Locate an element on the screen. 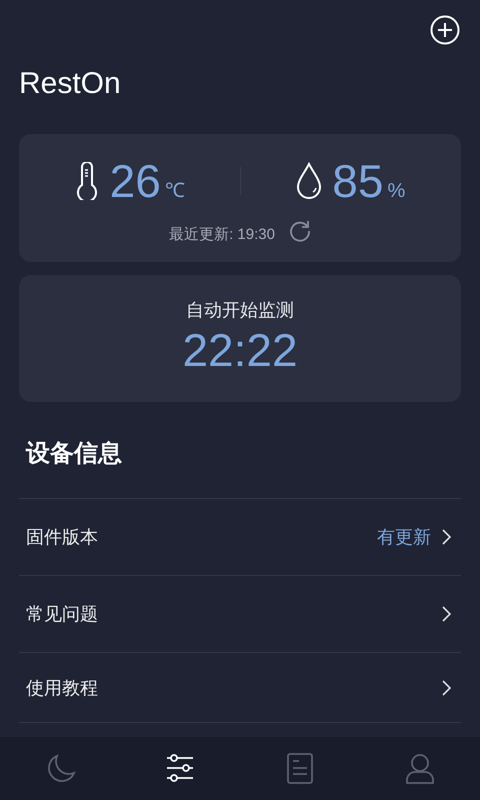 Image resolution: width=480 pixels, height=800 pixels. app-title: RestOn is located at coordinates (70, 84).